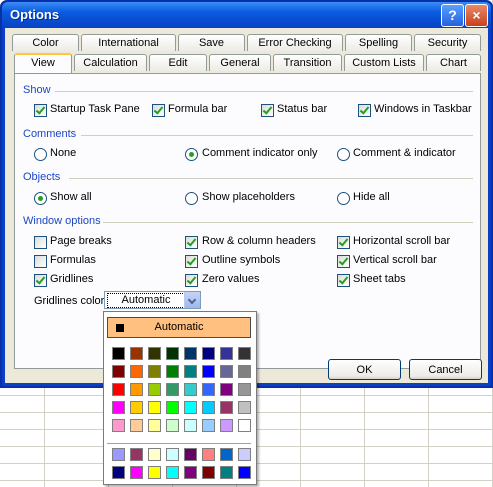 This screenshot has width=493, height=487. I want to click on ok-button: OK, so click(364, 369).